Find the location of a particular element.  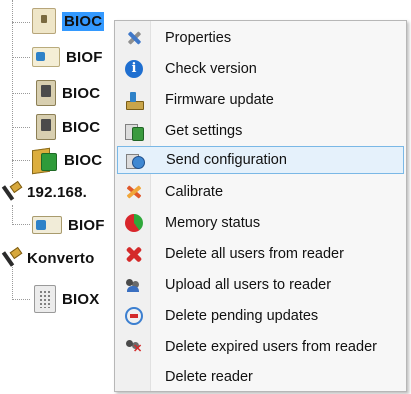

menu-item-delete-all-users: Delete all users from reader is located at coordinates (260, 254).